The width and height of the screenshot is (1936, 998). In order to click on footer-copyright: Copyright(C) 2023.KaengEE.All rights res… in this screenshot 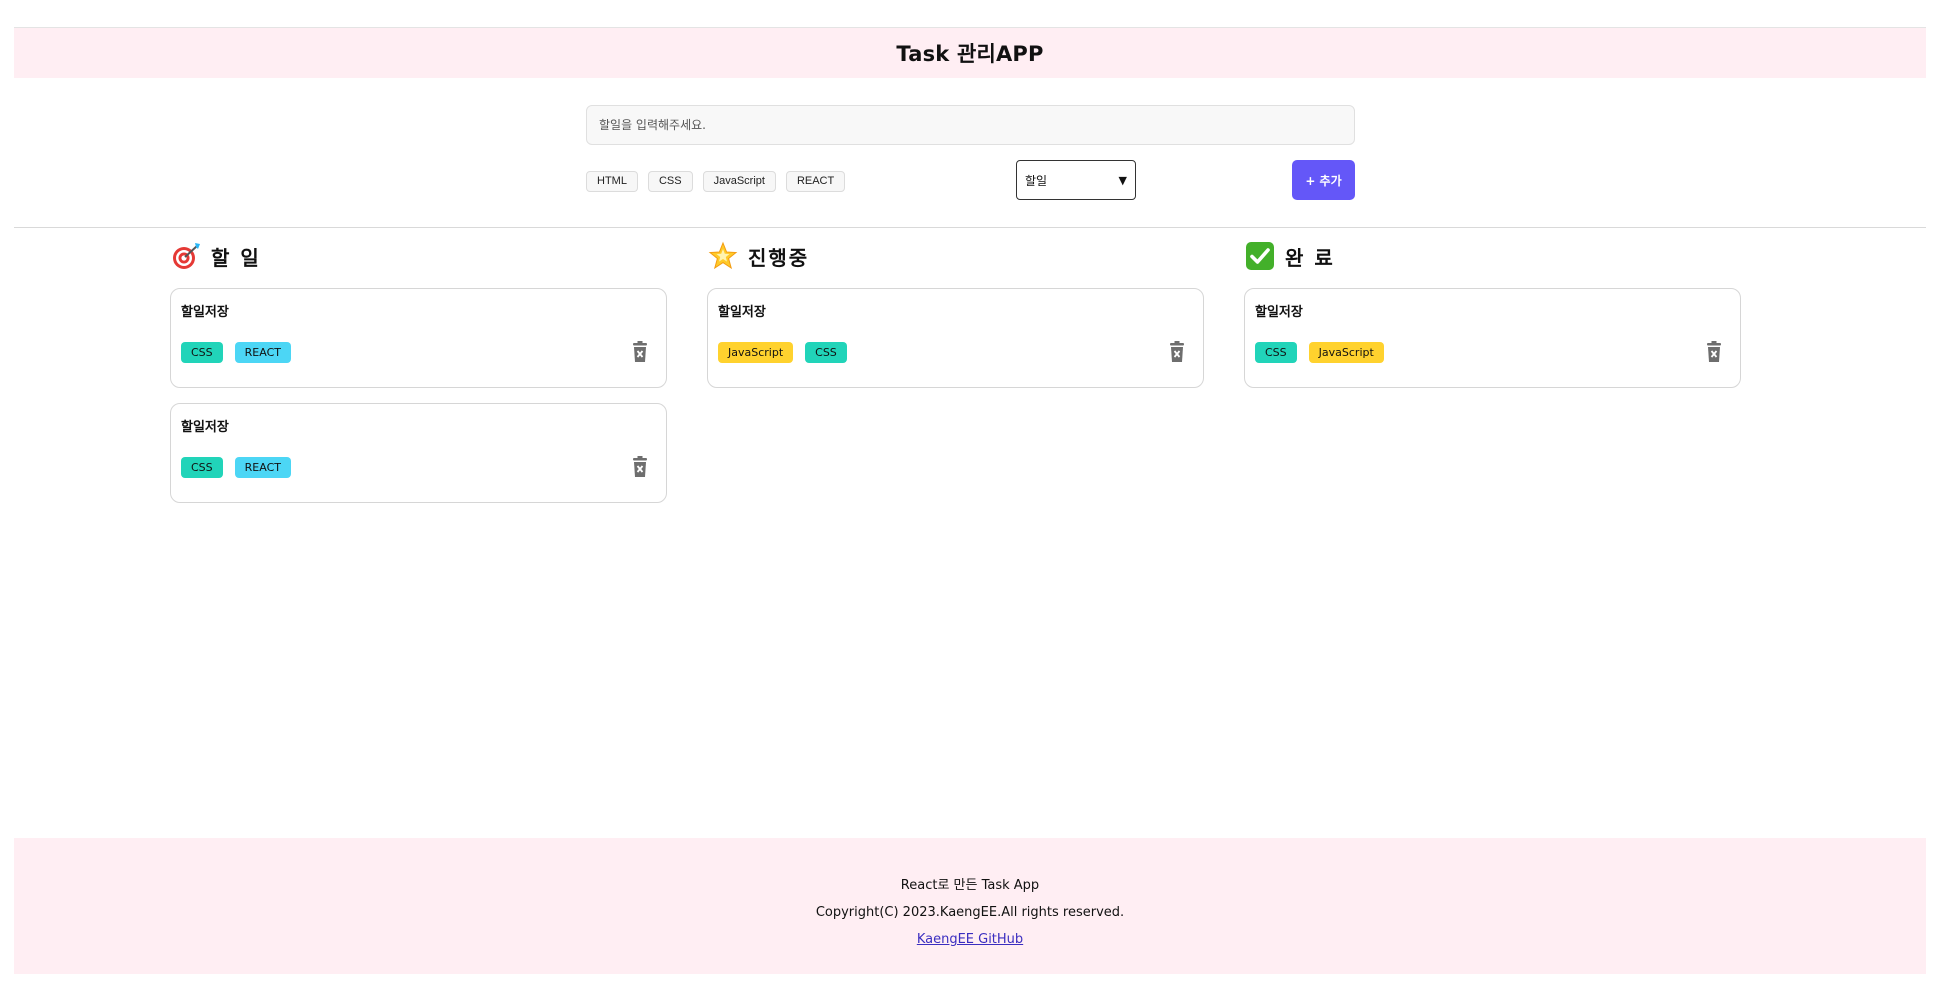, I will do `click(970, 912)`.